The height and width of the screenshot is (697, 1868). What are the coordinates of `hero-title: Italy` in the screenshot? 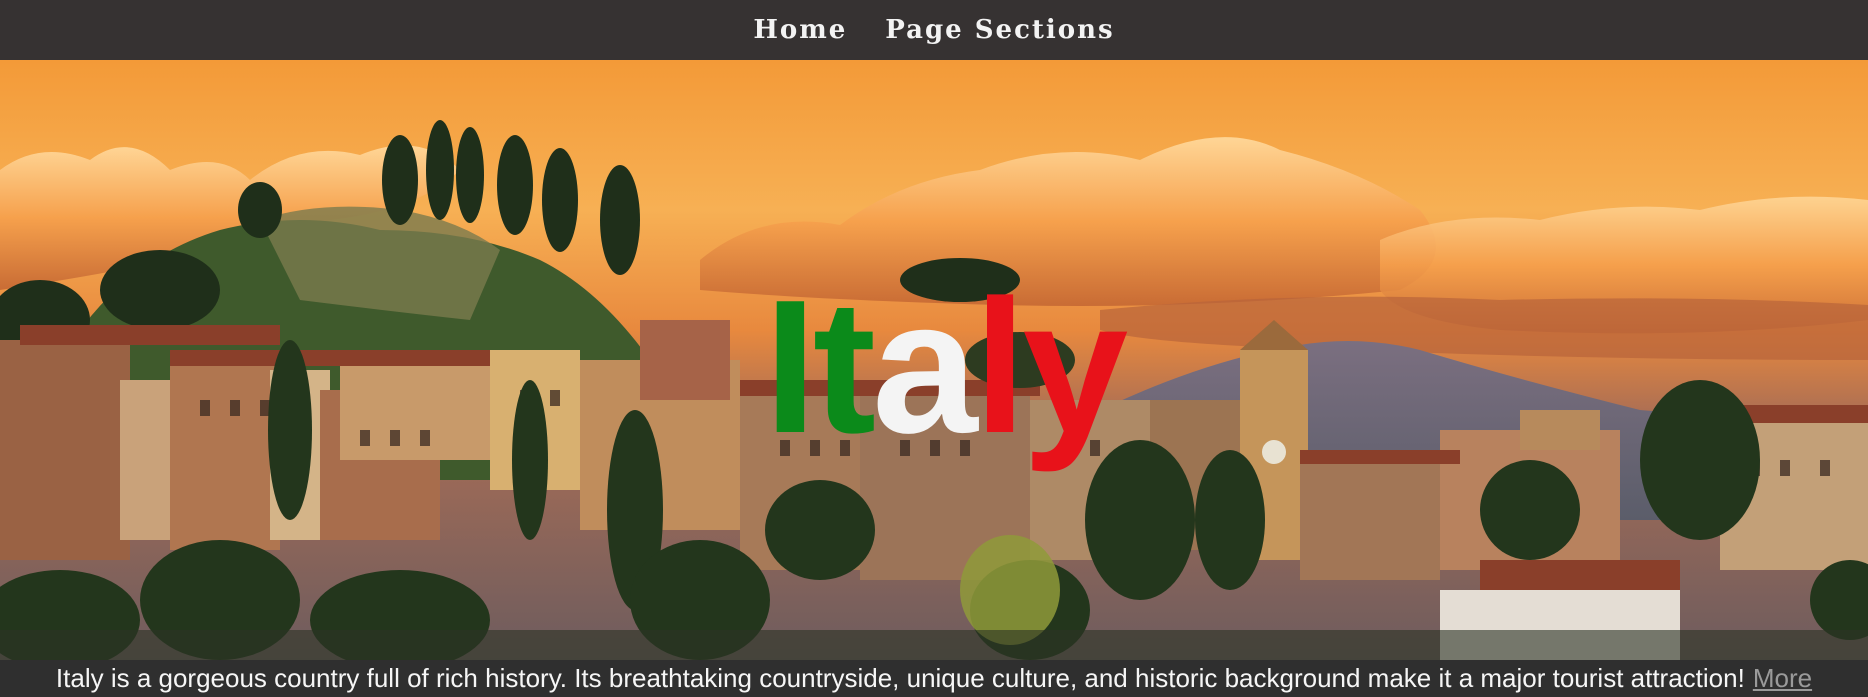 It's located at (946, 367).